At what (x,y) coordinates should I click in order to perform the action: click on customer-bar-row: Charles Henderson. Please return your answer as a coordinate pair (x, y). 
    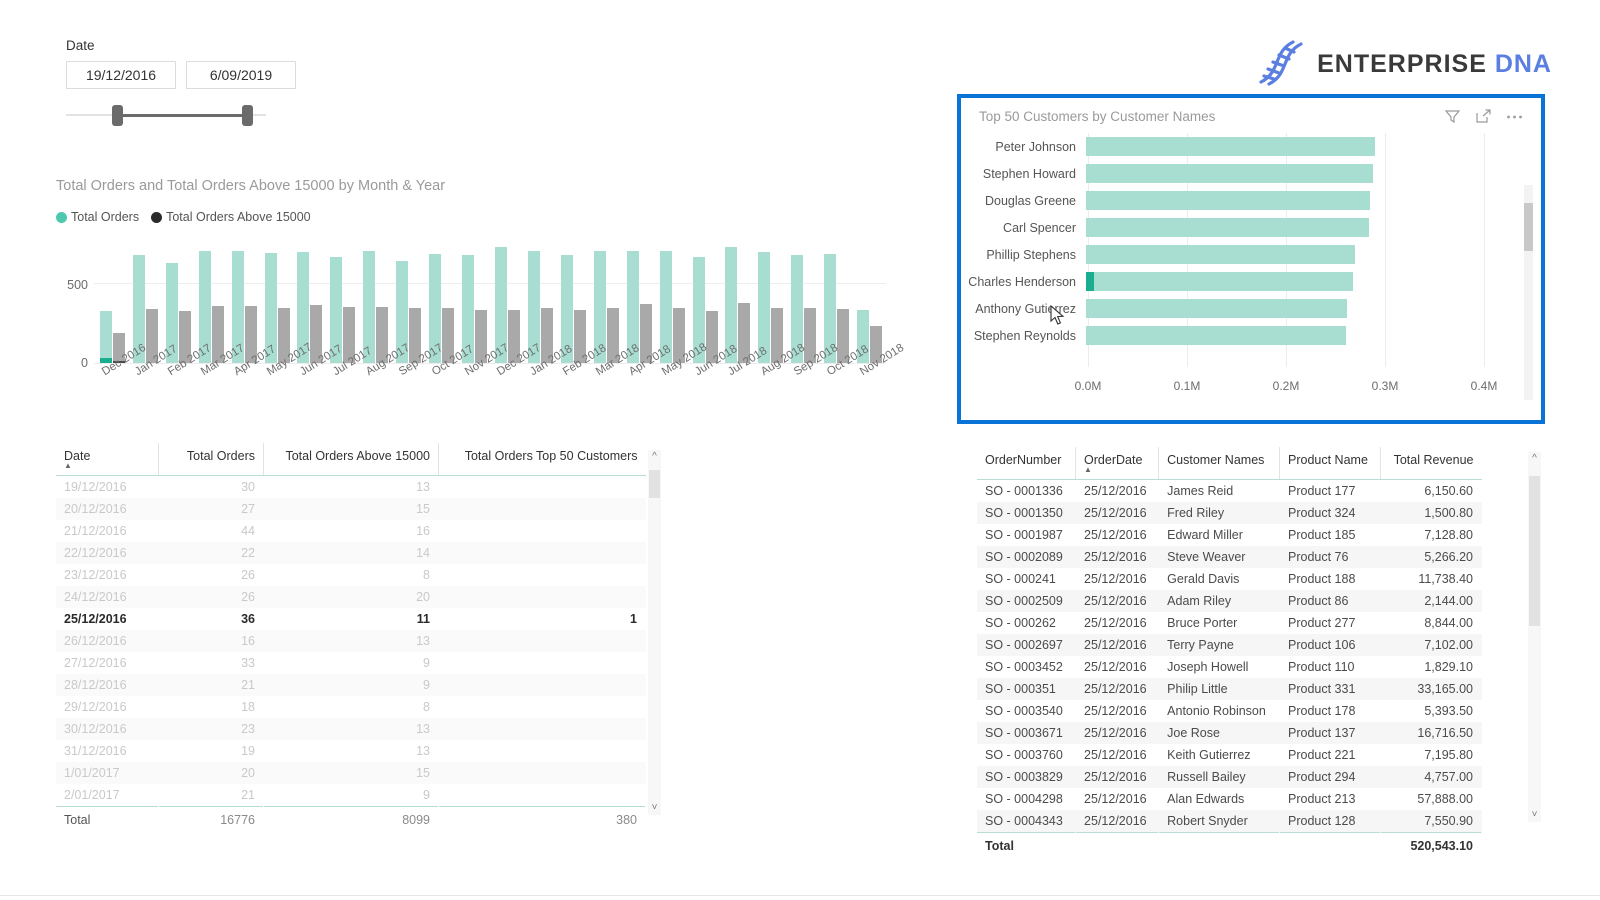
    Looking at the image, I should click on (1251, 281).